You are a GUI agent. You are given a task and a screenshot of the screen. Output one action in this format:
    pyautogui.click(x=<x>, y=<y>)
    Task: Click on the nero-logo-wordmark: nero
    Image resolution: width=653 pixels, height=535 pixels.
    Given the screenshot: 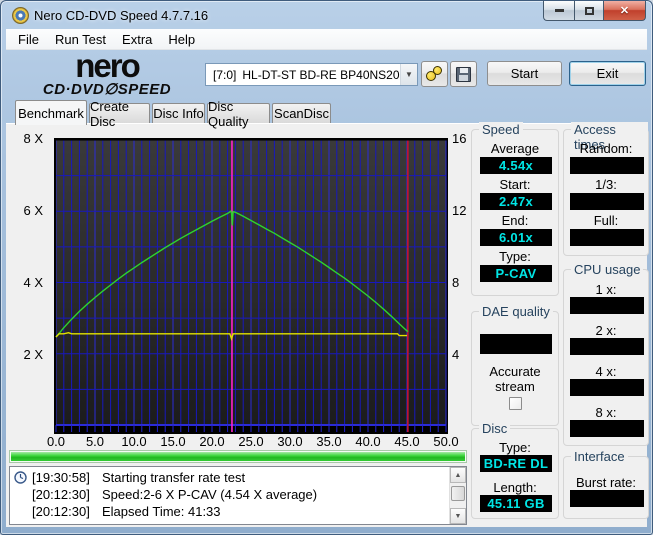 What is the action you would take?
    pyautogui.click(x=108, y=65)
    